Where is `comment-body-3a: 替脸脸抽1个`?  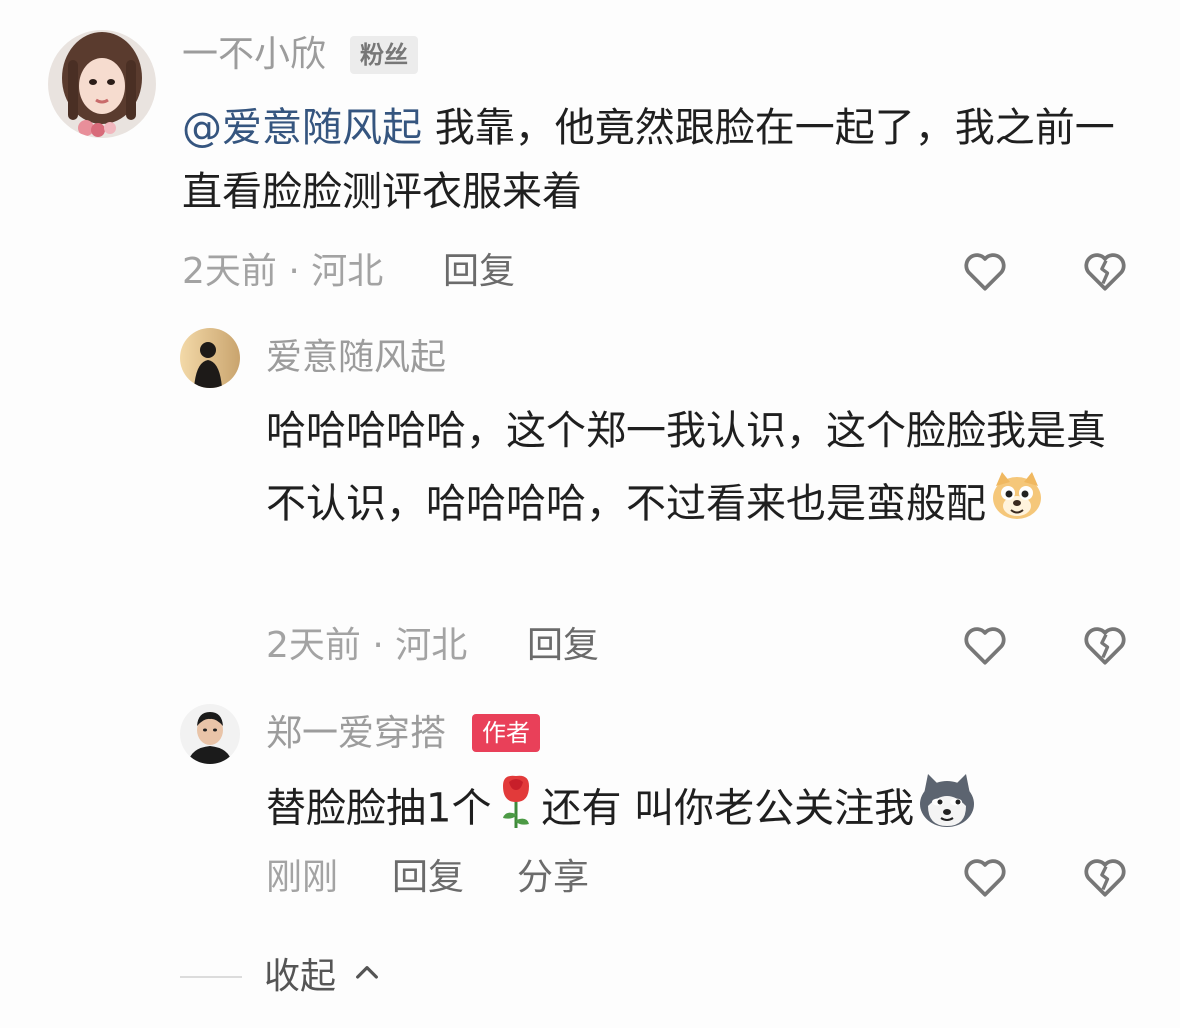
comment-body-3a: 替脸脸抽1个 is located at coordinates (379, 808).